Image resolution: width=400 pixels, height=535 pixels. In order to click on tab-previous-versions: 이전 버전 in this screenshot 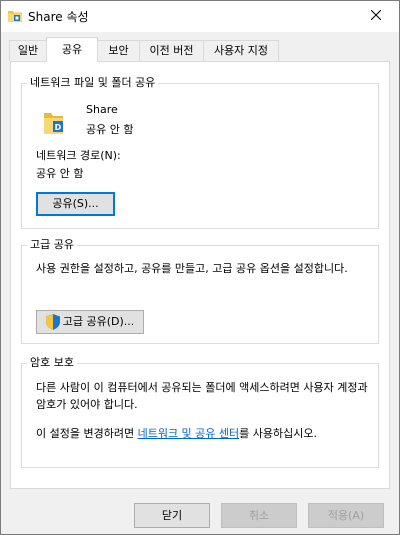, I will do `click(171, 50)`.